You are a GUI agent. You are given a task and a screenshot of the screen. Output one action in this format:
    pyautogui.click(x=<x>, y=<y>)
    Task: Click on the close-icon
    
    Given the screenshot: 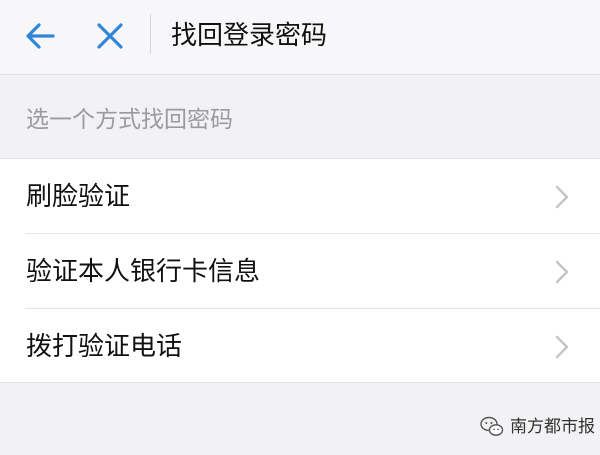 What is the action you would take?
    pyautogui.click(x=110, y=36)
    